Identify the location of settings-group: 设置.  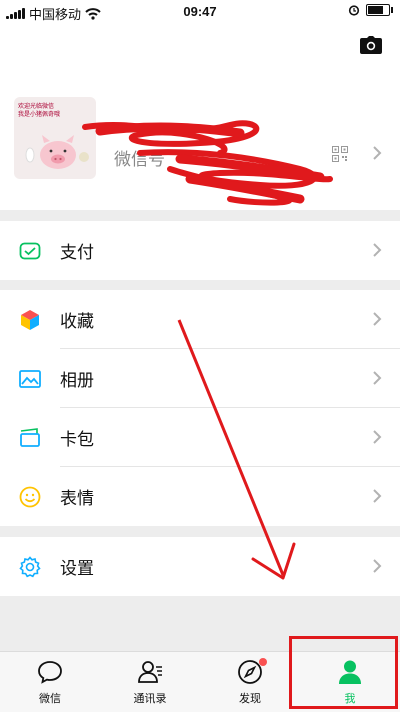
(200, 566).